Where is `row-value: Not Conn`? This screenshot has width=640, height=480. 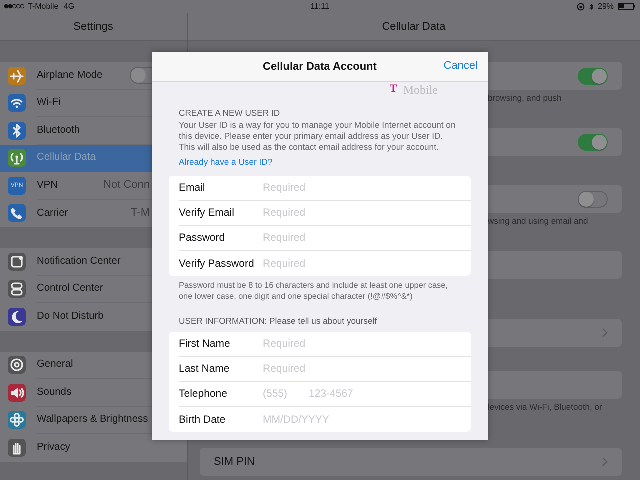
row-value: Not Conn is located at coordinates (127, 185).